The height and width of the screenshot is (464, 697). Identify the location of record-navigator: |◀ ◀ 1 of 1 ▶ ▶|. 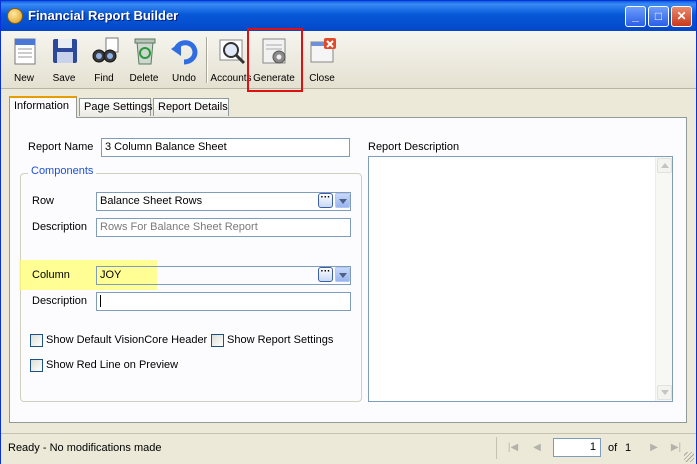
(594, 448).